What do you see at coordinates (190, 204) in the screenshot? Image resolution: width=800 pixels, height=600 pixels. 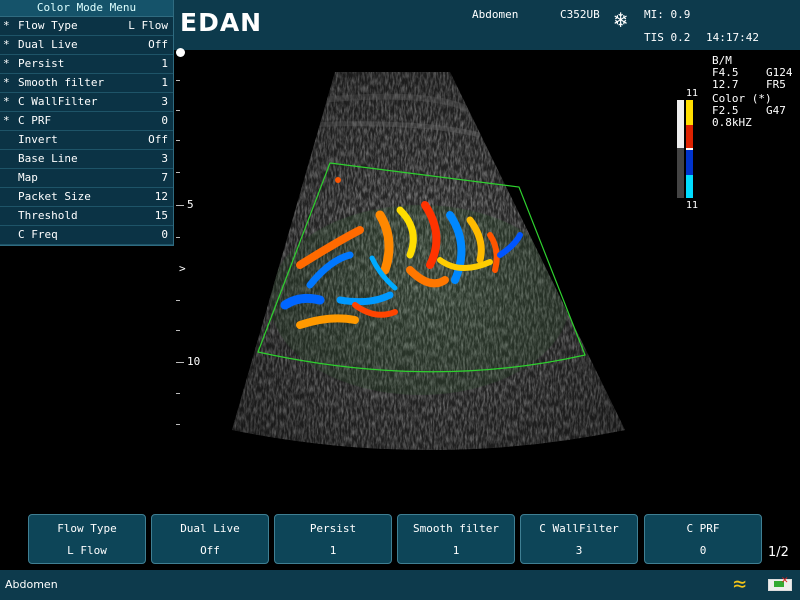 I see `depth-label-5: 5` at bounding box center [190, 204].